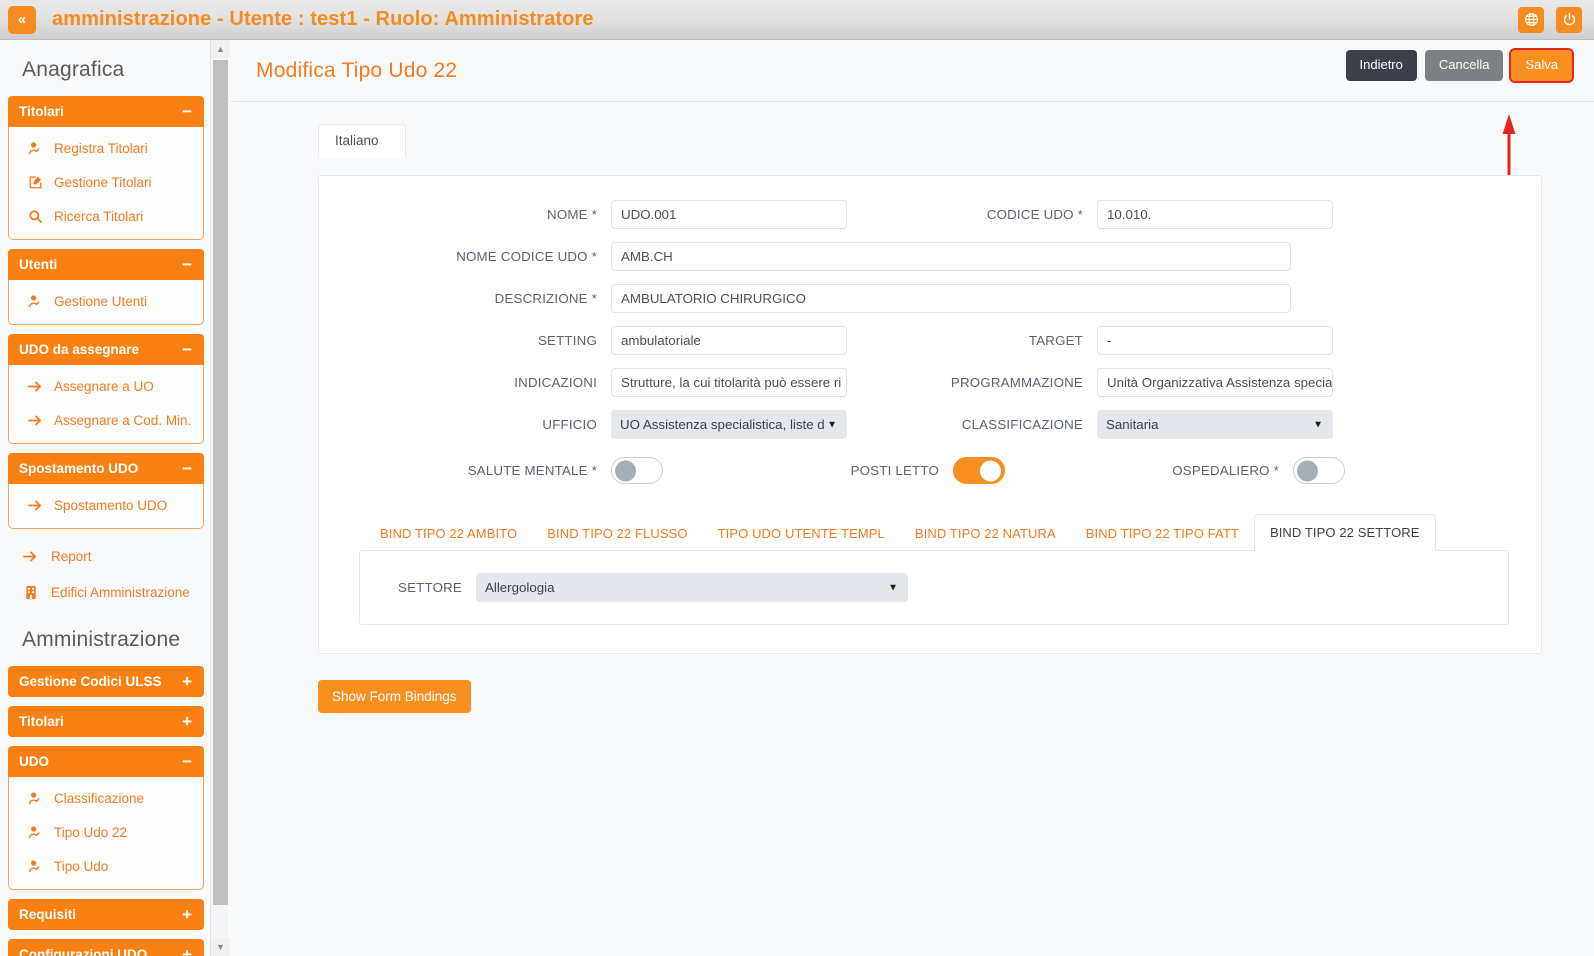 This screenshot has width=1594, height=956. I want to click on sidebar-group-header-requisiti: Requisiti +, so click(106, 914).